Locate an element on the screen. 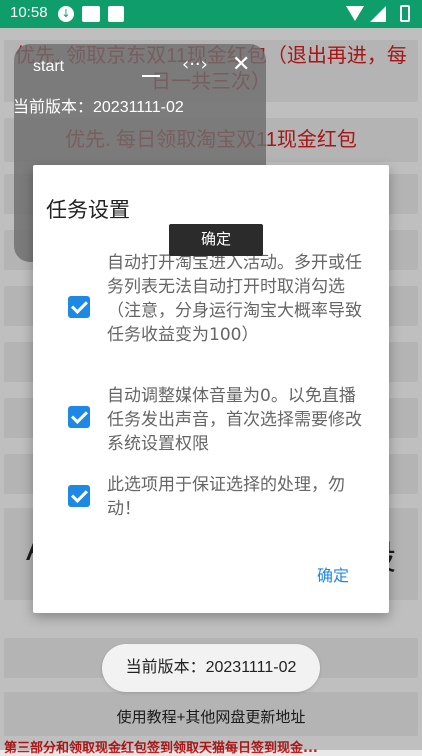 The image size is (422, 756). robot-notification-icon is located at coordinates (116, 14).